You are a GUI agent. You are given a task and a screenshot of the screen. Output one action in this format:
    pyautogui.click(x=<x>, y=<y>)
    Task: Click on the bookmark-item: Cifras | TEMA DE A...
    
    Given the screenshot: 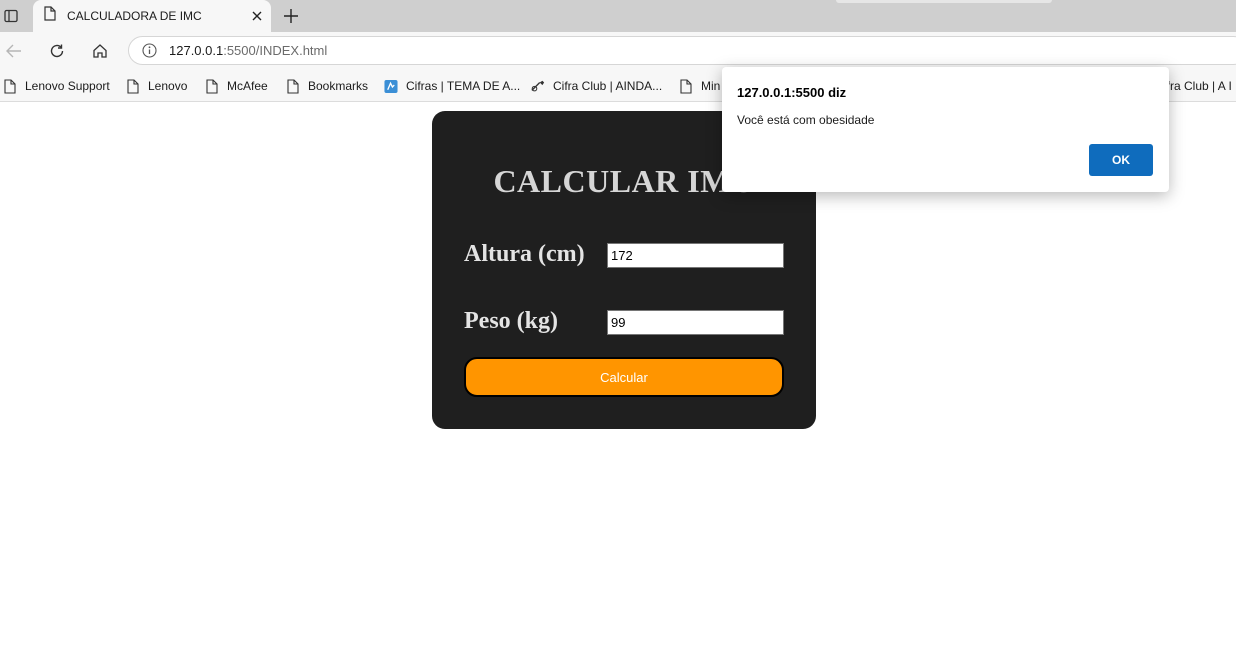 What is the action you would take?
    pyautogui.click(x=452, y=86)
    